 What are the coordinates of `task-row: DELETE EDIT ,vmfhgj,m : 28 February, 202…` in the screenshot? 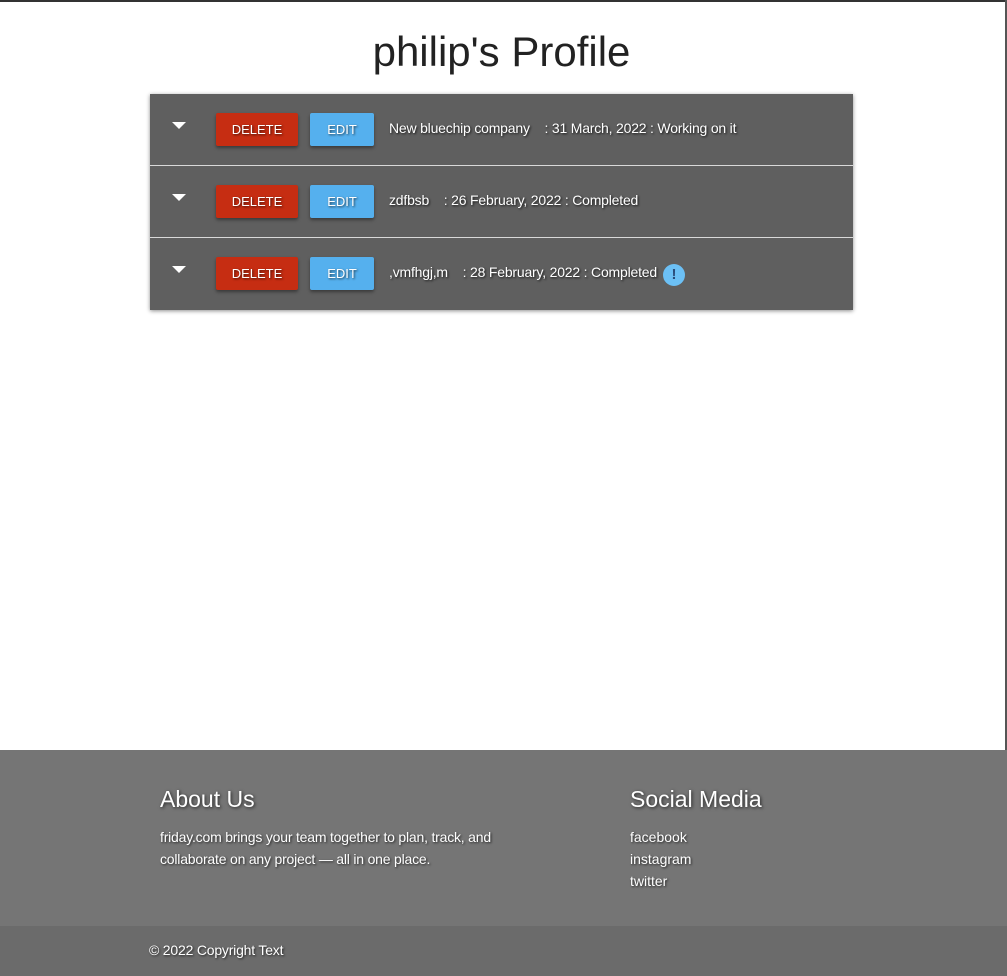 It's located at (501, 274).